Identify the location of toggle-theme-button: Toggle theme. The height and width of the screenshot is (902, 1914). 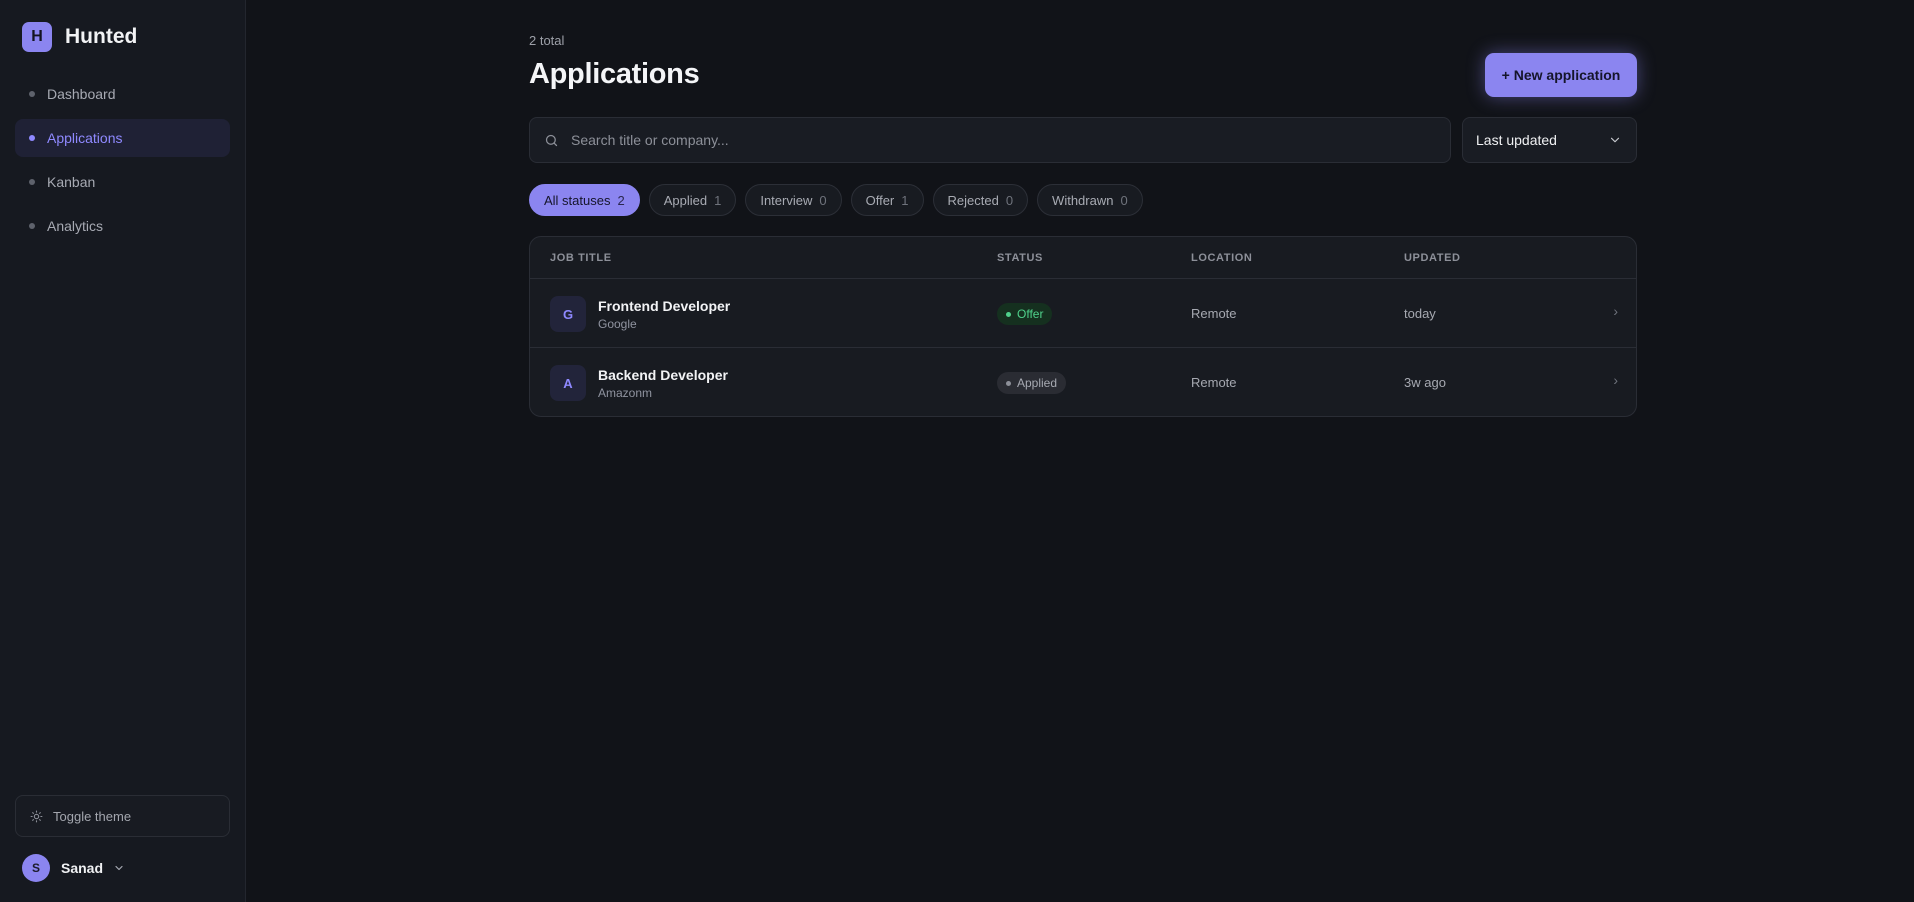
(122, 816).